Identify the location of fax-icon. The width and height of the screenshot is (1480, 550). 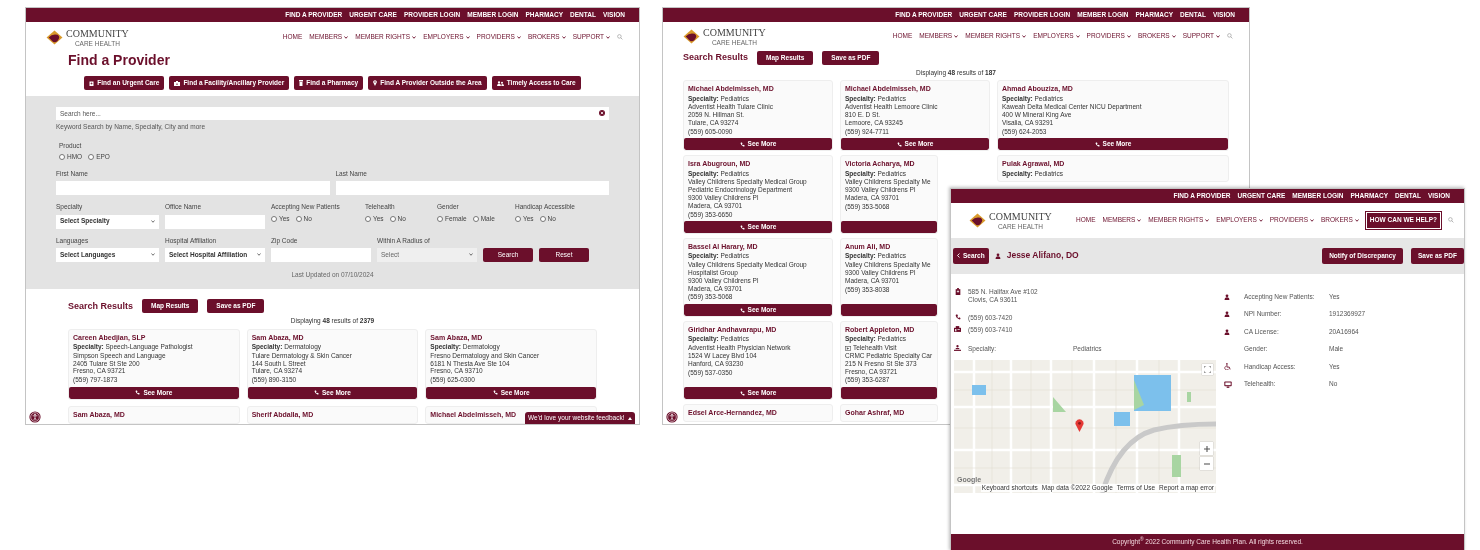
(957, 329).